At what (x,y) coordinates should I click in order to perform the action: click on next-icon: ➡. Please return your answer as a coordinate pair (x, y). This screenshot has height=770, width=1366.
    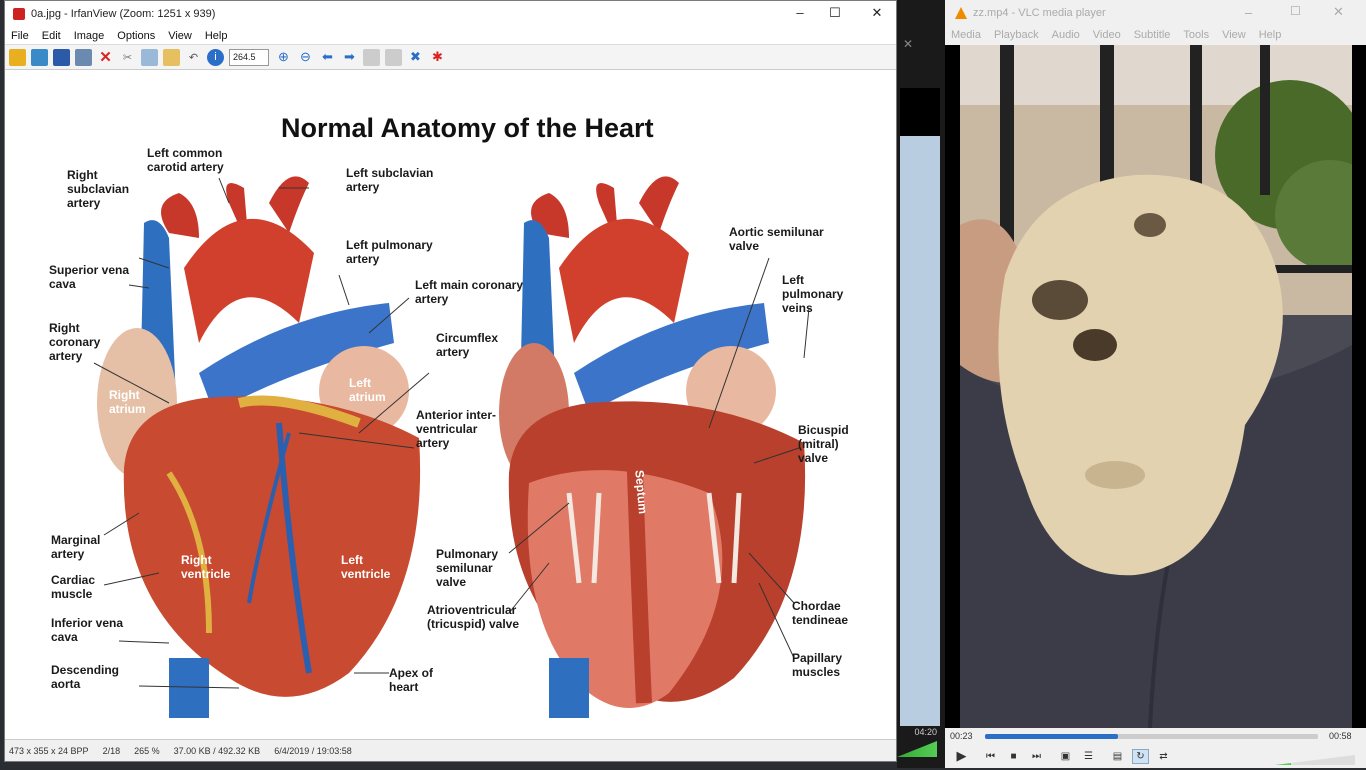
    Looking at the image, I should click on (349, 57).